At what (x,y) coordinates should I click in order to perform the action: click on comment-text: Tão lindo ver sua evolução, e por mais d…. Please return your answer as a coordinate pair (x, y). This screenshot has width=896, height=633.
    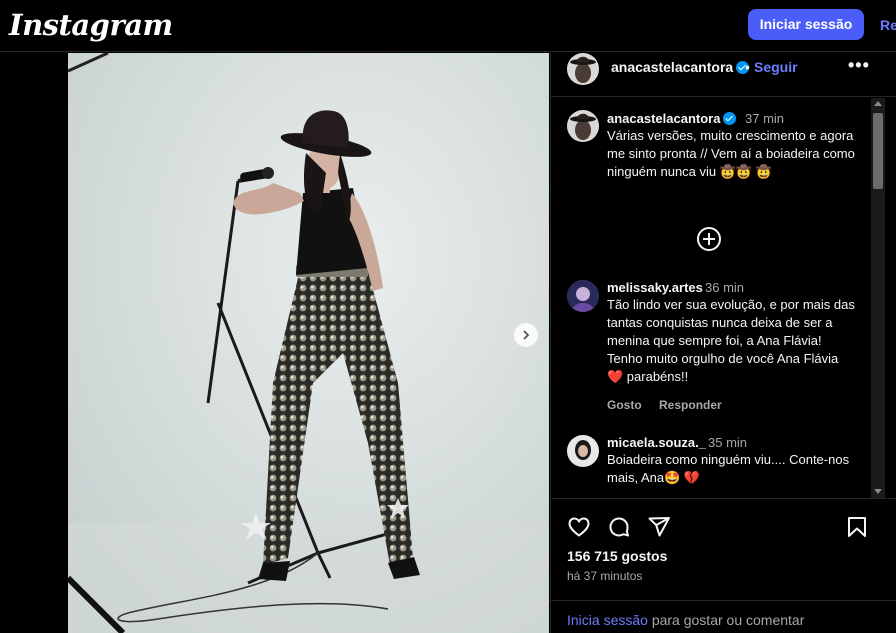
    Looking at the image, I should click on (731, 340).